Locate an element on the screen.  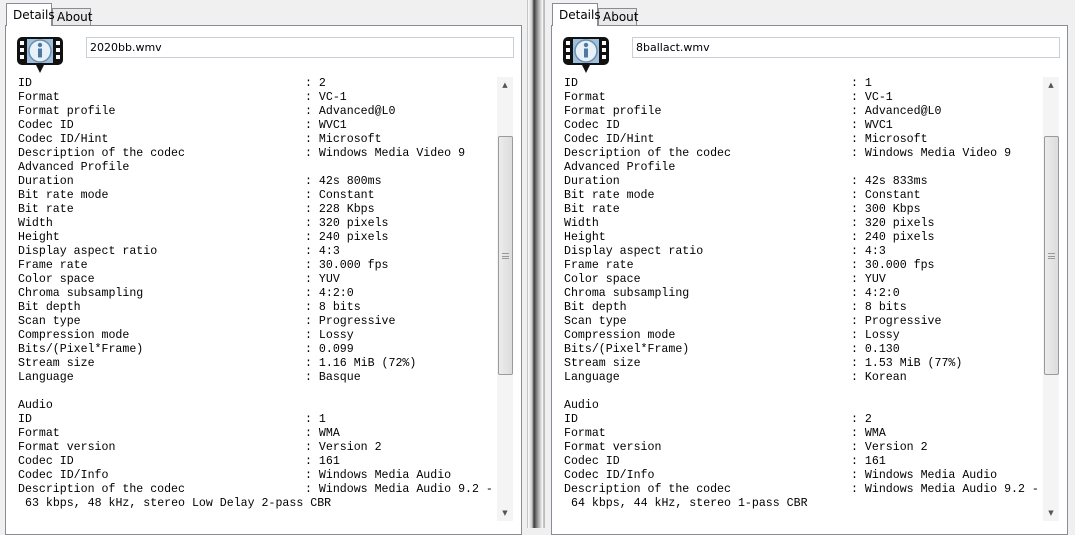
info-line: Stream size: 1.53 MiB (77%) is located at coordinates (801, 364).